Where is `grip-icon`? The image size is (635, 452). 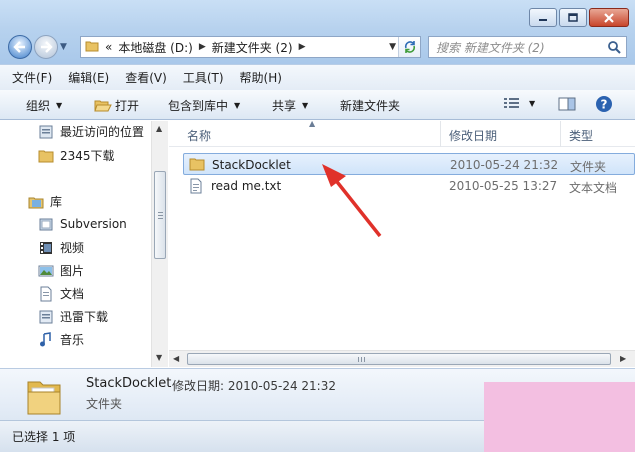 grip-icon is located at coordinates (362, 359).